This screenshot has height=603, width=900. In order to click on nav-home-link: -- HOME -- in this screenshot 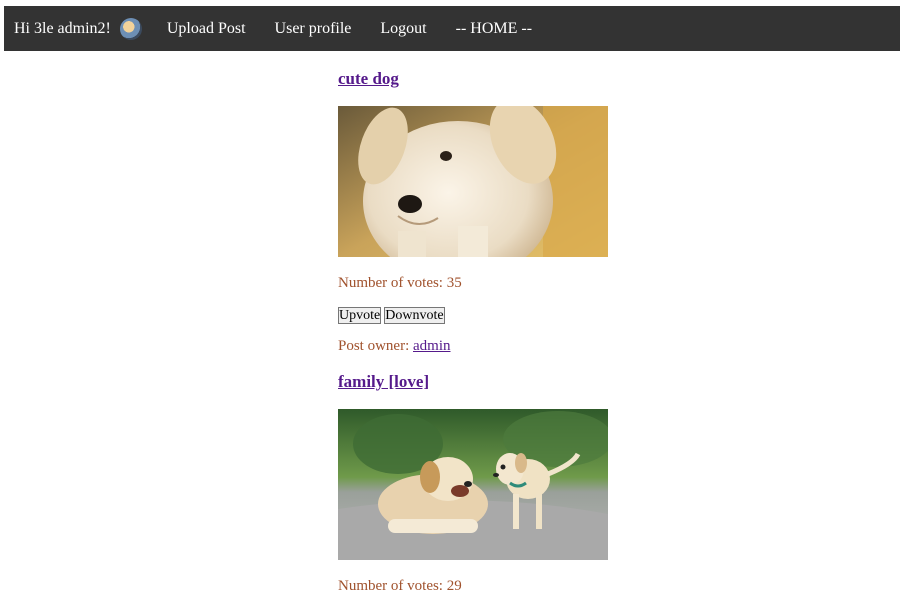, I will do `click(494, 29)`.